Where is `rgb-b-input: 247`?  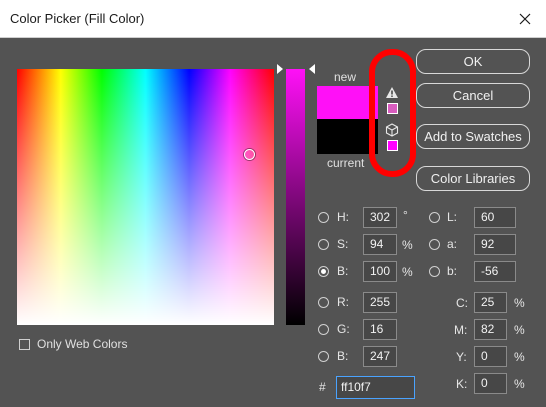 rgb-b-input: 247 is located at coordinates (380, 356).